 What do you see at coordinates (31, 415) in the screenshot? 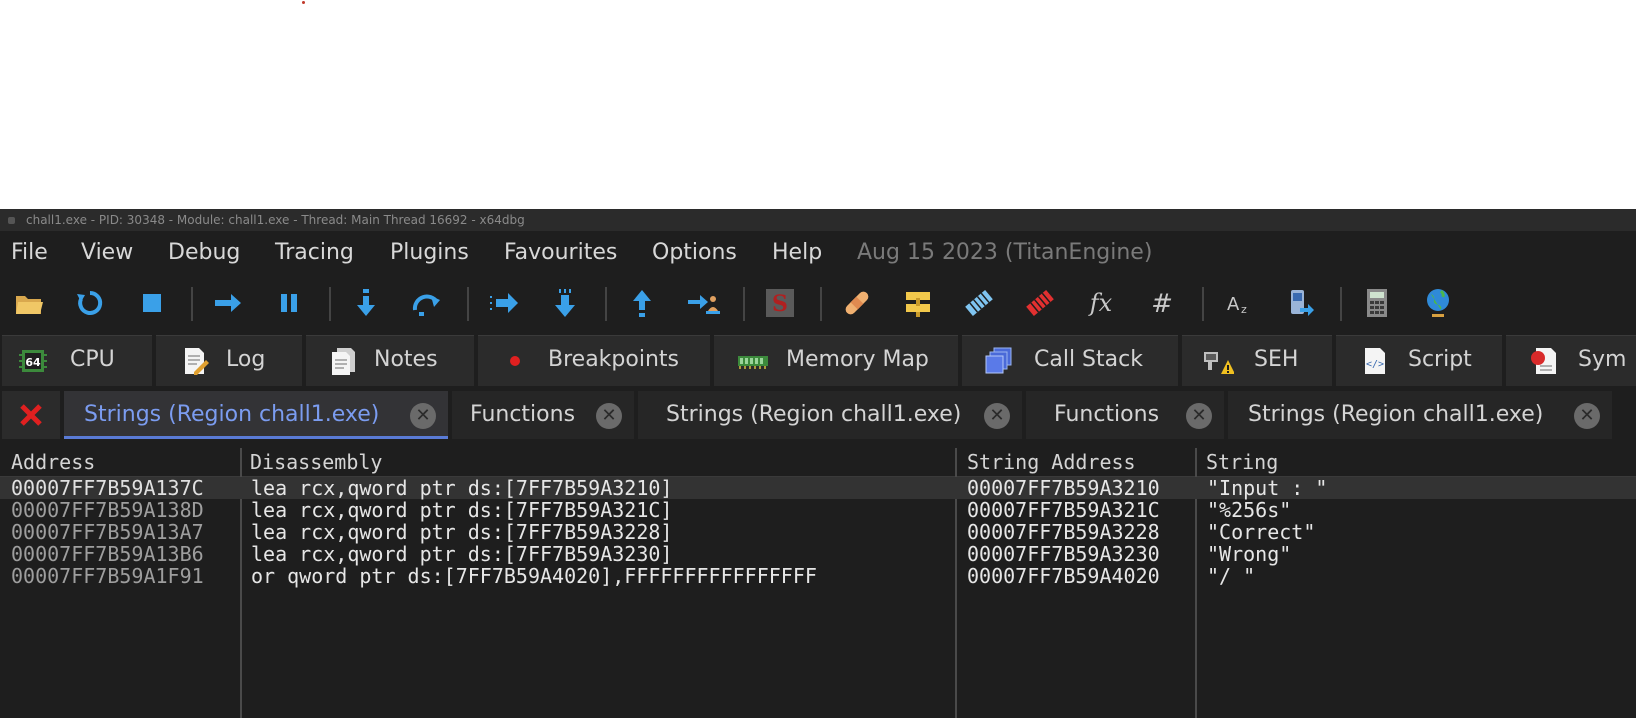
I see `close-all-tabs-button` at bounding box center [31, 415].